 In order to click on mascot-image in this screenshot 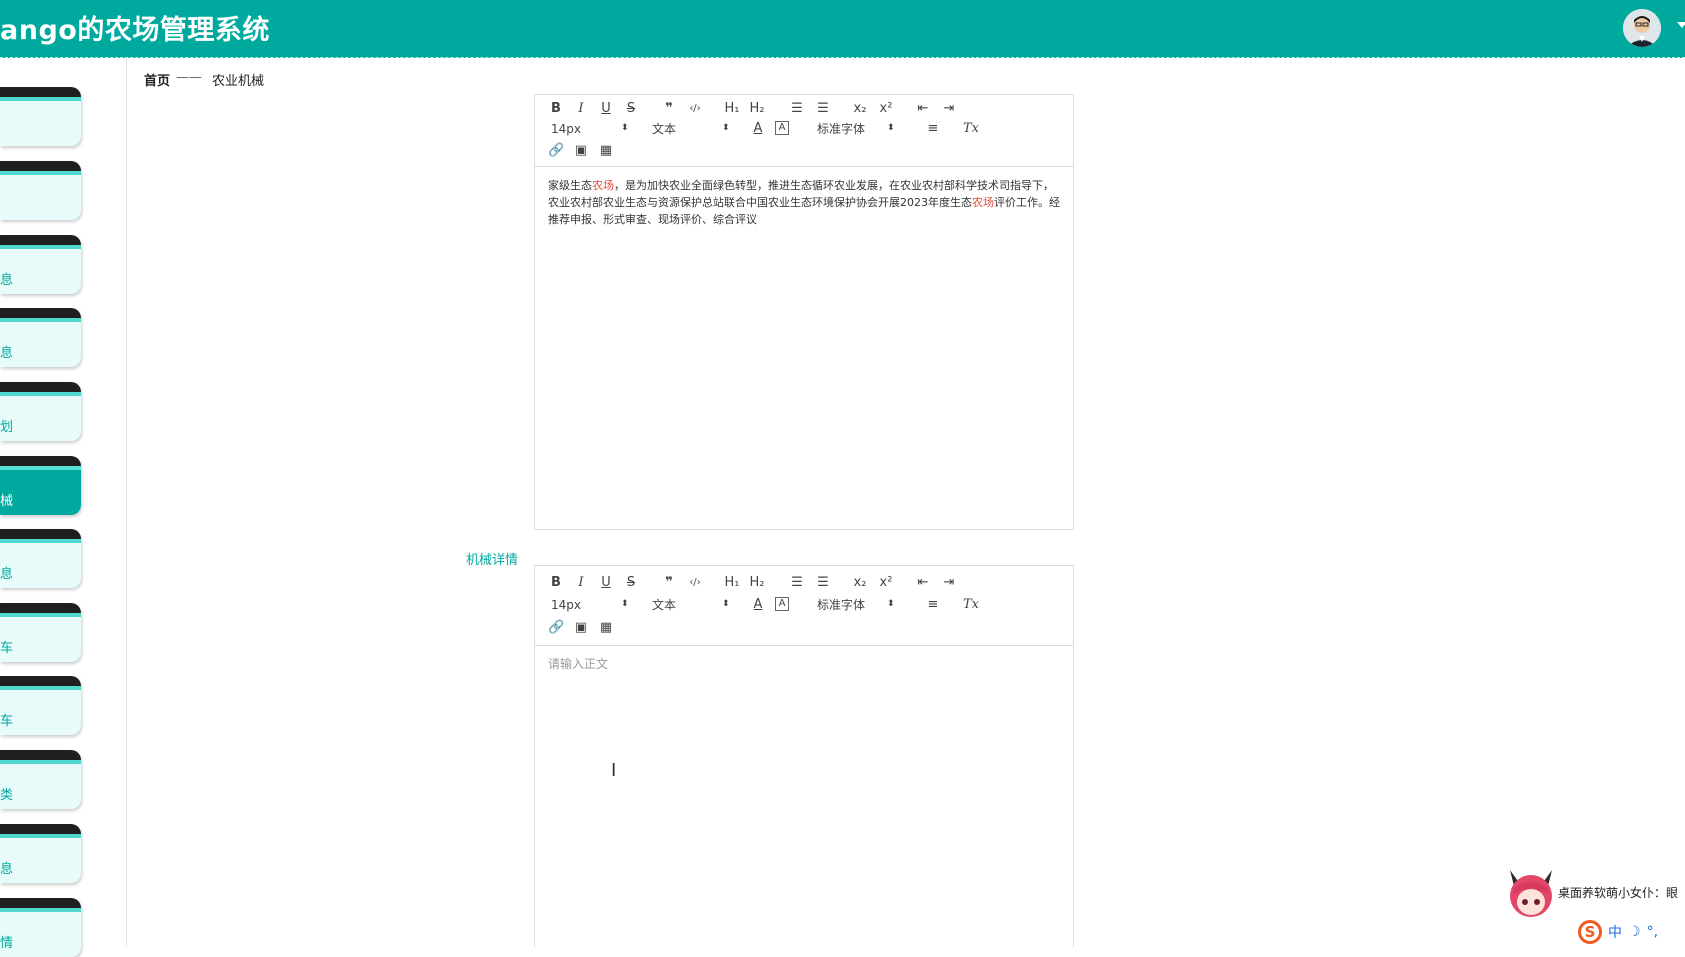, I will do `click(1531, 893)`.